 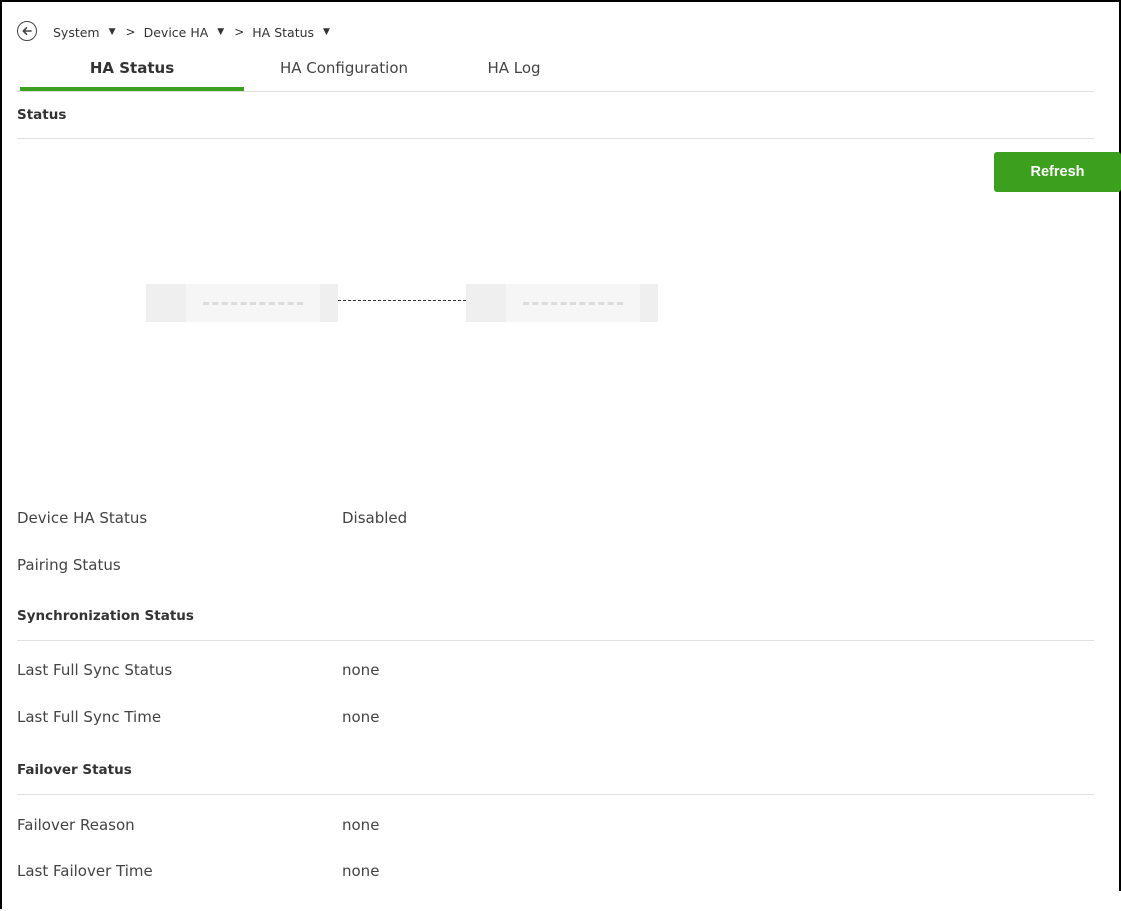 What do you see at coordinates (76, 32) in the screenshot?
I see `breadcrumb-system-label: System` at bounding box center [76, 32].